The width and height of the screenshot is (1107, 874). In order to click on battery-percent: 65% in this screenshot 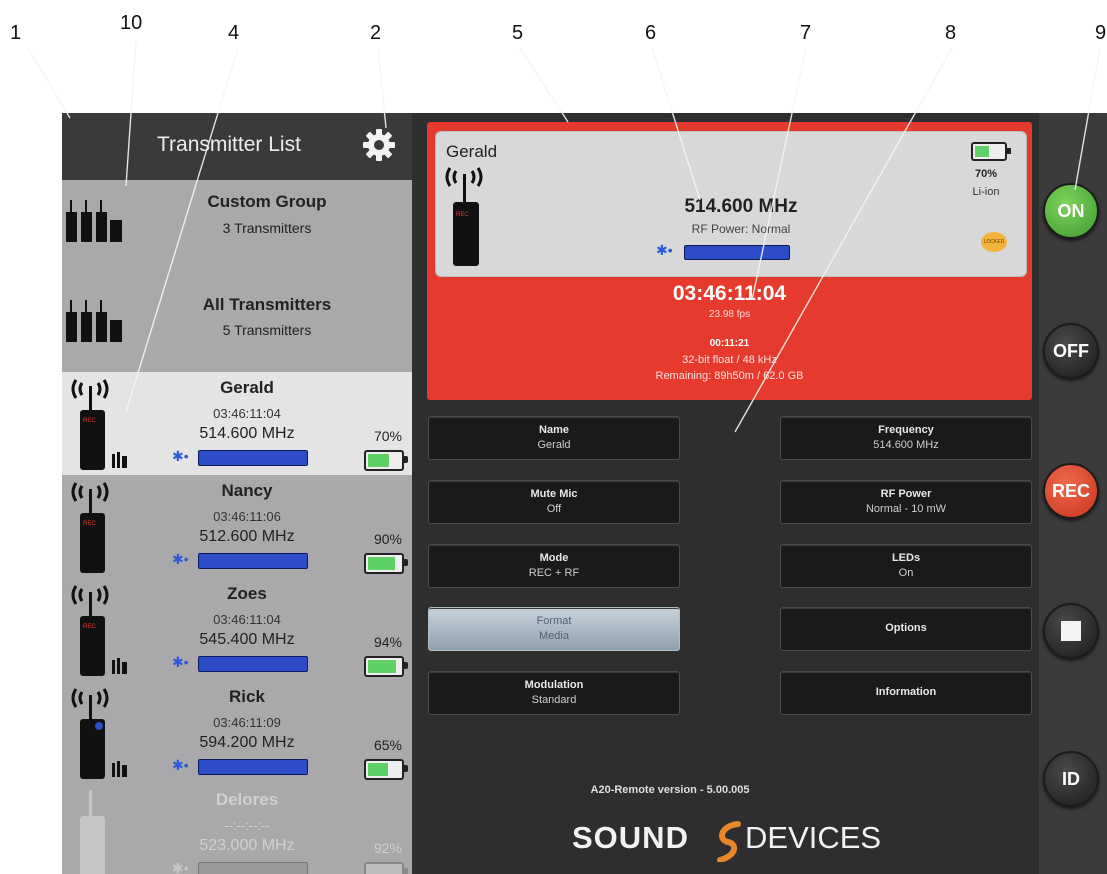, I will do `click(387, 745)`.